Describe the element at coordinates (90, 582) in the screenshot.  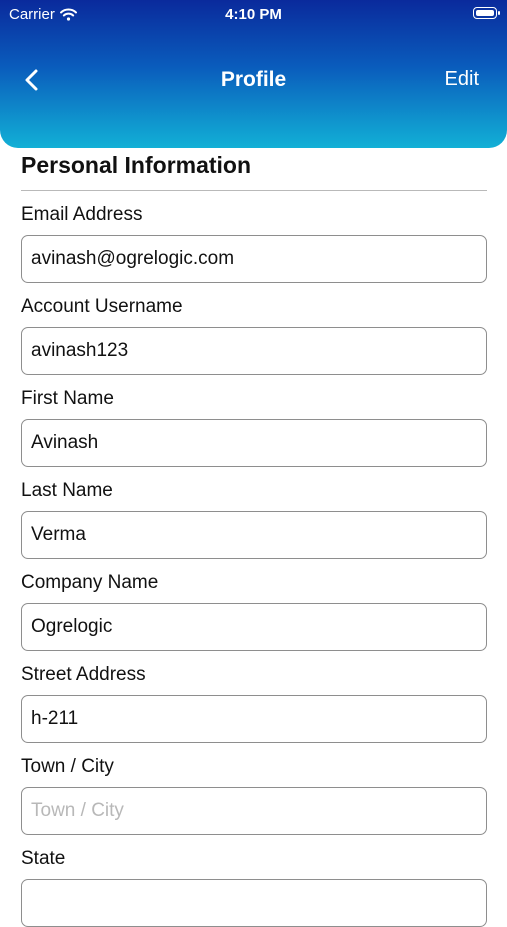
I see `company-label: Company Name` at that location.